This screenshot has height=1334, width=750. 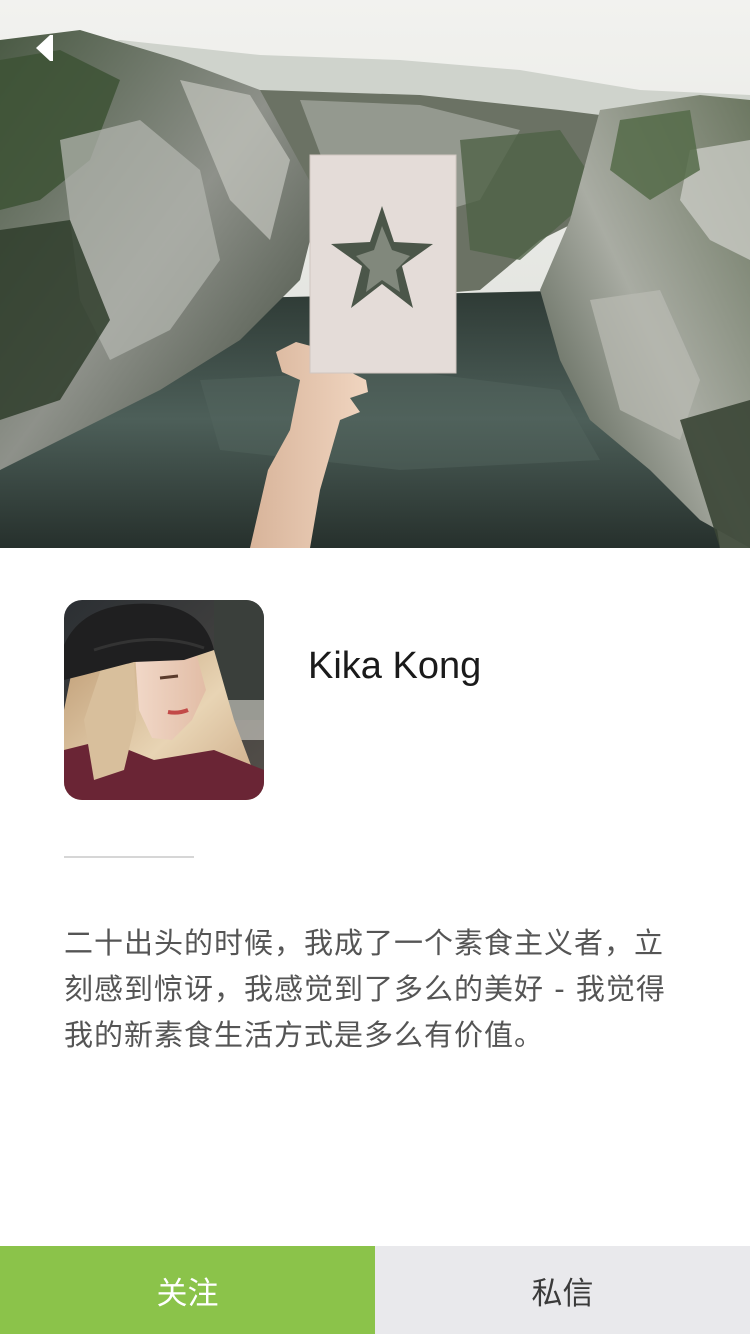 I want to click on back-bar, so click(x=51, y=48).